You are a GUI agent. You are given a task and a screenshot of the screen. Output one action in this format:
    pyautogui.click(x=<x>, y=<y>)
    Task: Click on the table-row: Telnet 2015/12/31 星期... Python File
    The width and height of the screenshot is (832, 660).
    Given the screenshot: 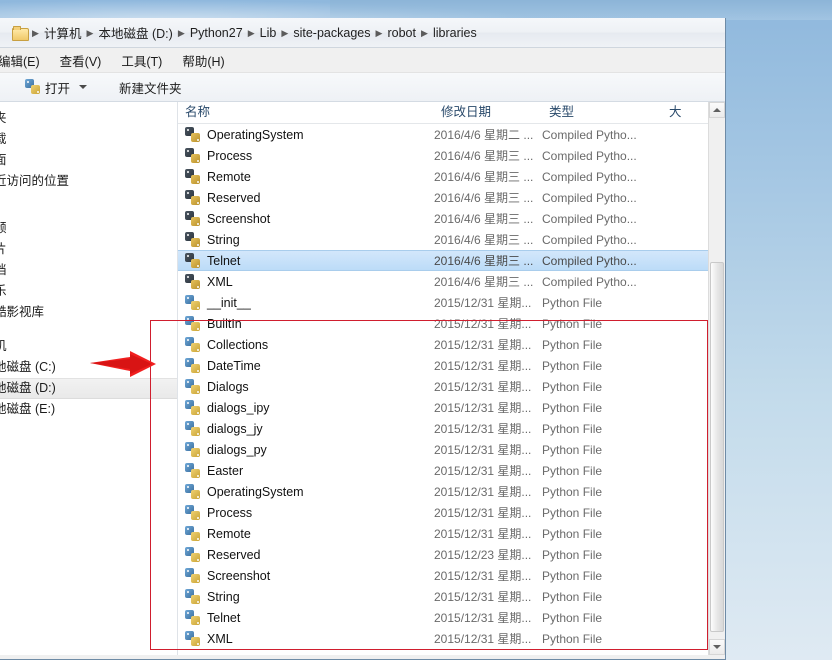 What is the action you would take?
    pyautogui.click(x=451, y=617)
    